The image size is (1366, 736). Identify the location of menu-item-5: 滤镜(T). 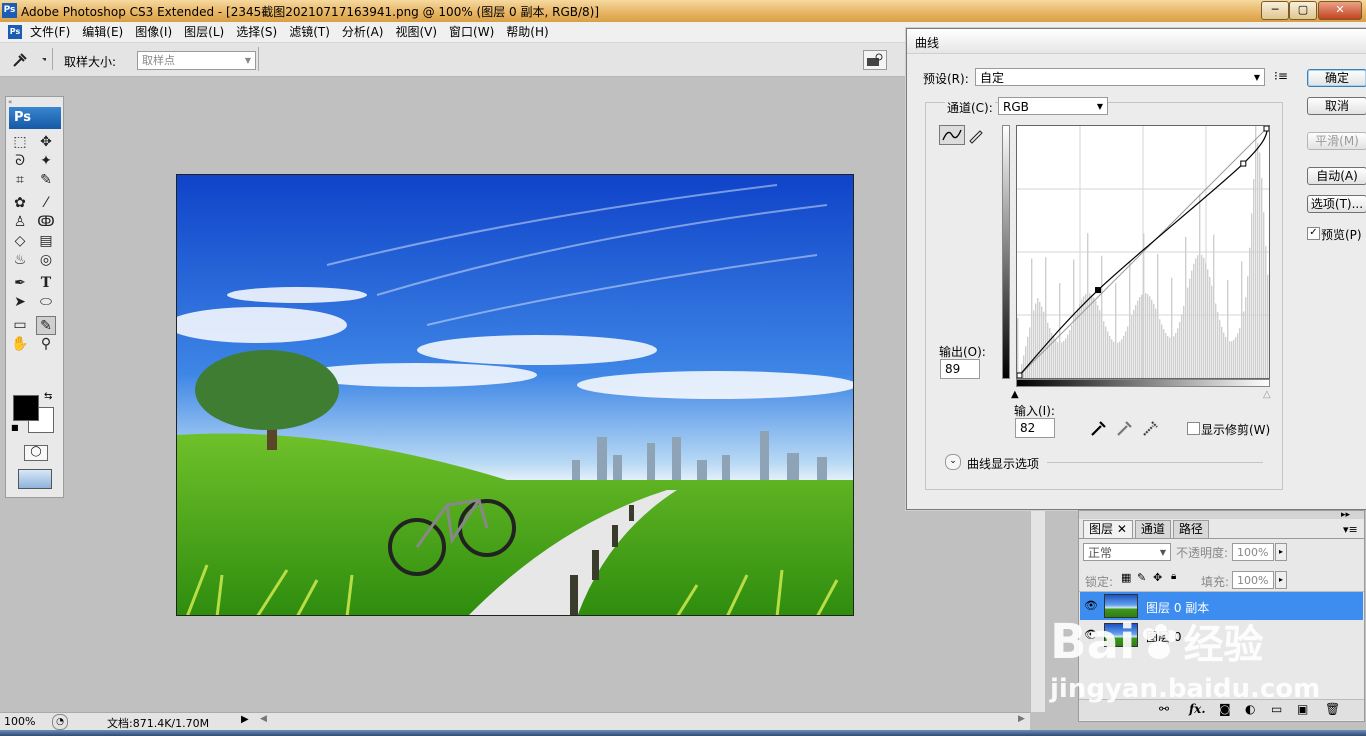
(309, 32).